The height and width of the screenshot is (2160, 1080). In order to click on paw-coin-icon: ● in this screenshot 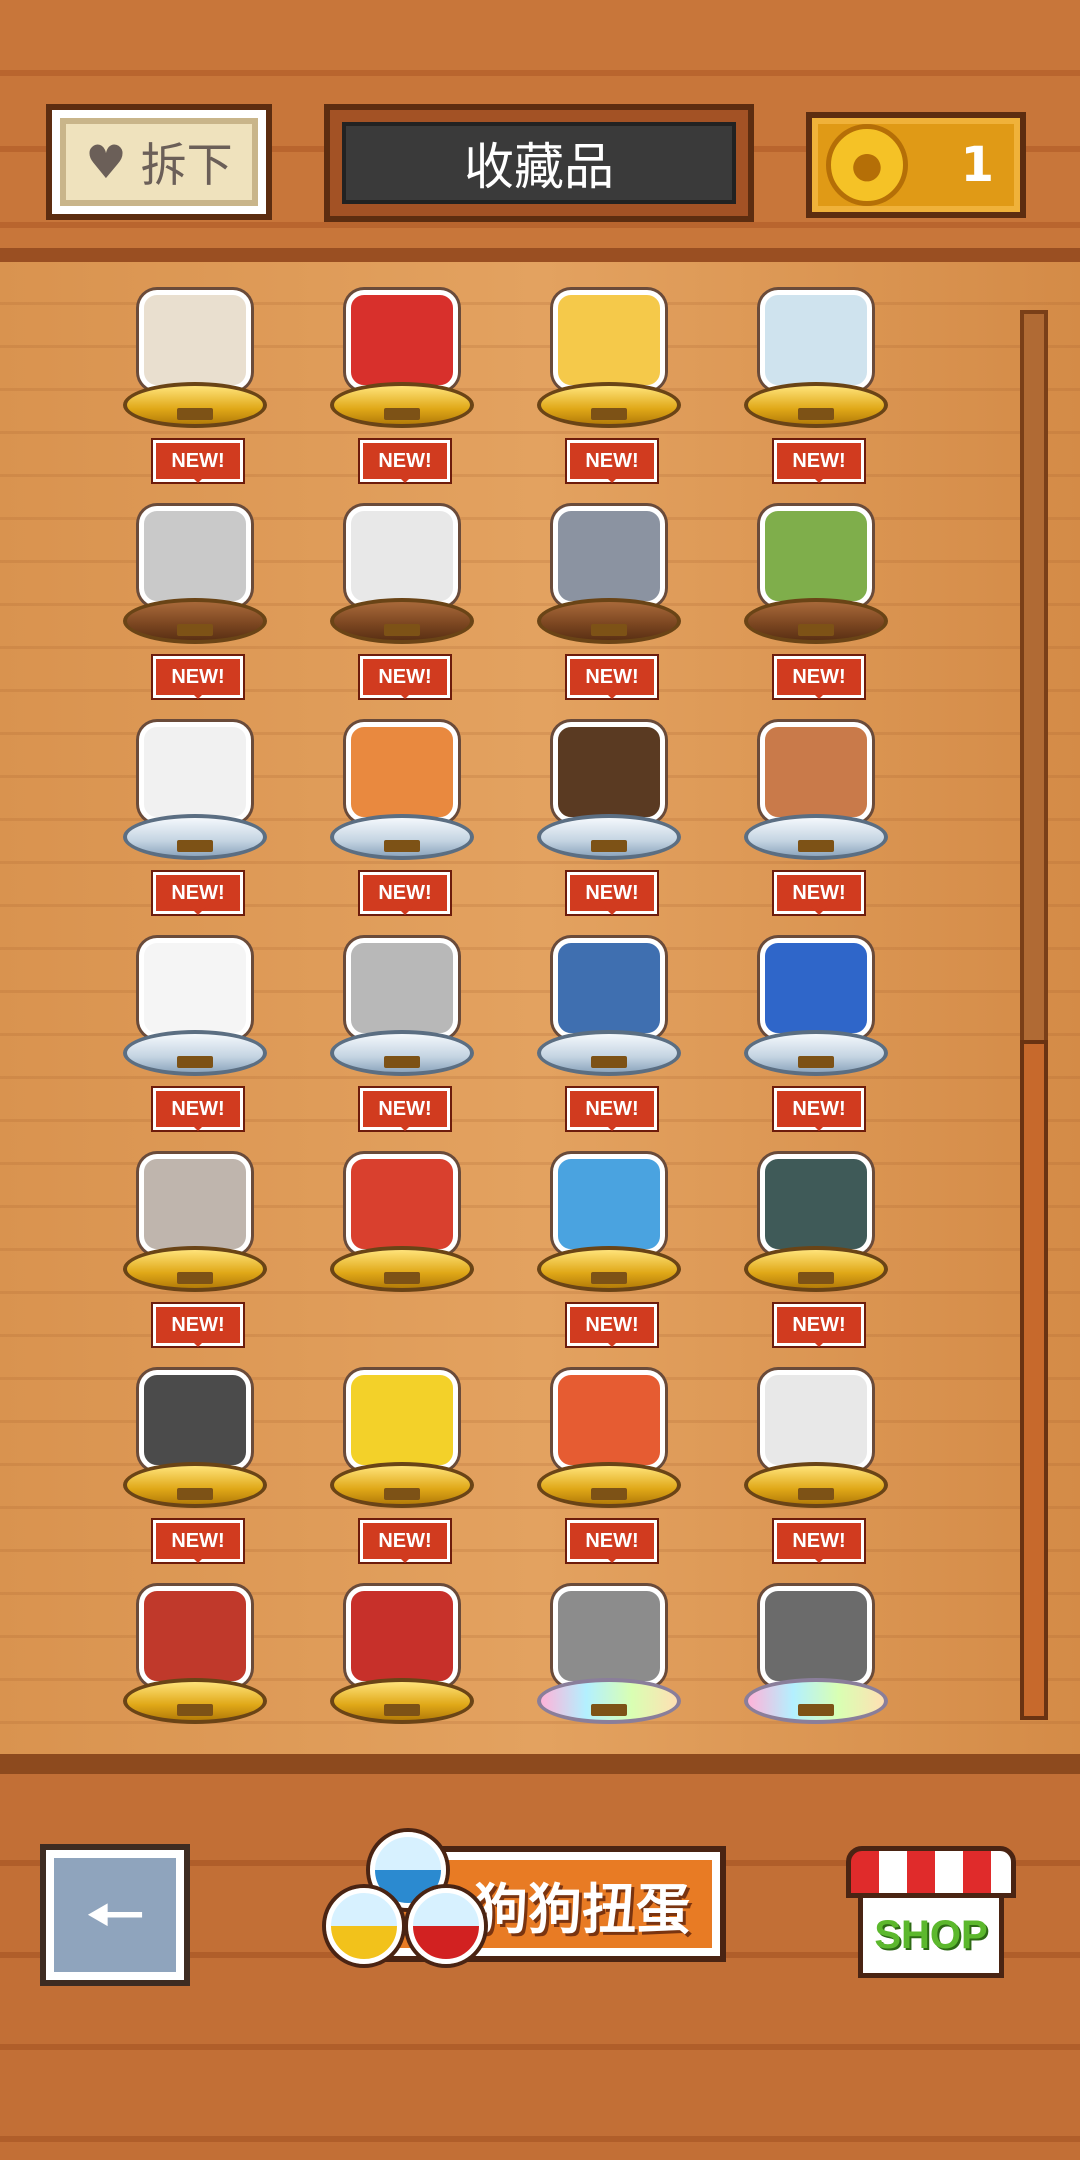, I will do `click(867, 165)`.